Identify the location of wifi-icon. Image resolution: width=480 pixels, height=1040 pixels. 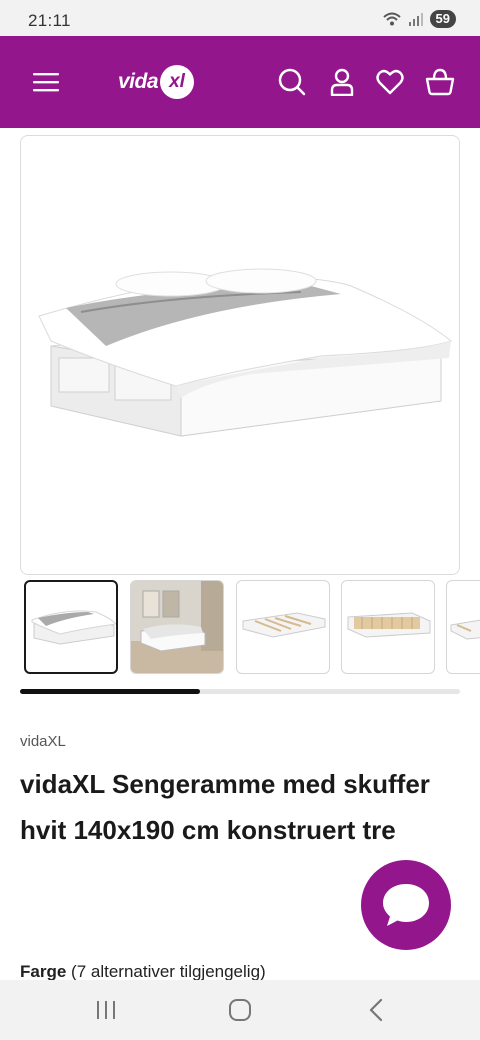
(391, 19).